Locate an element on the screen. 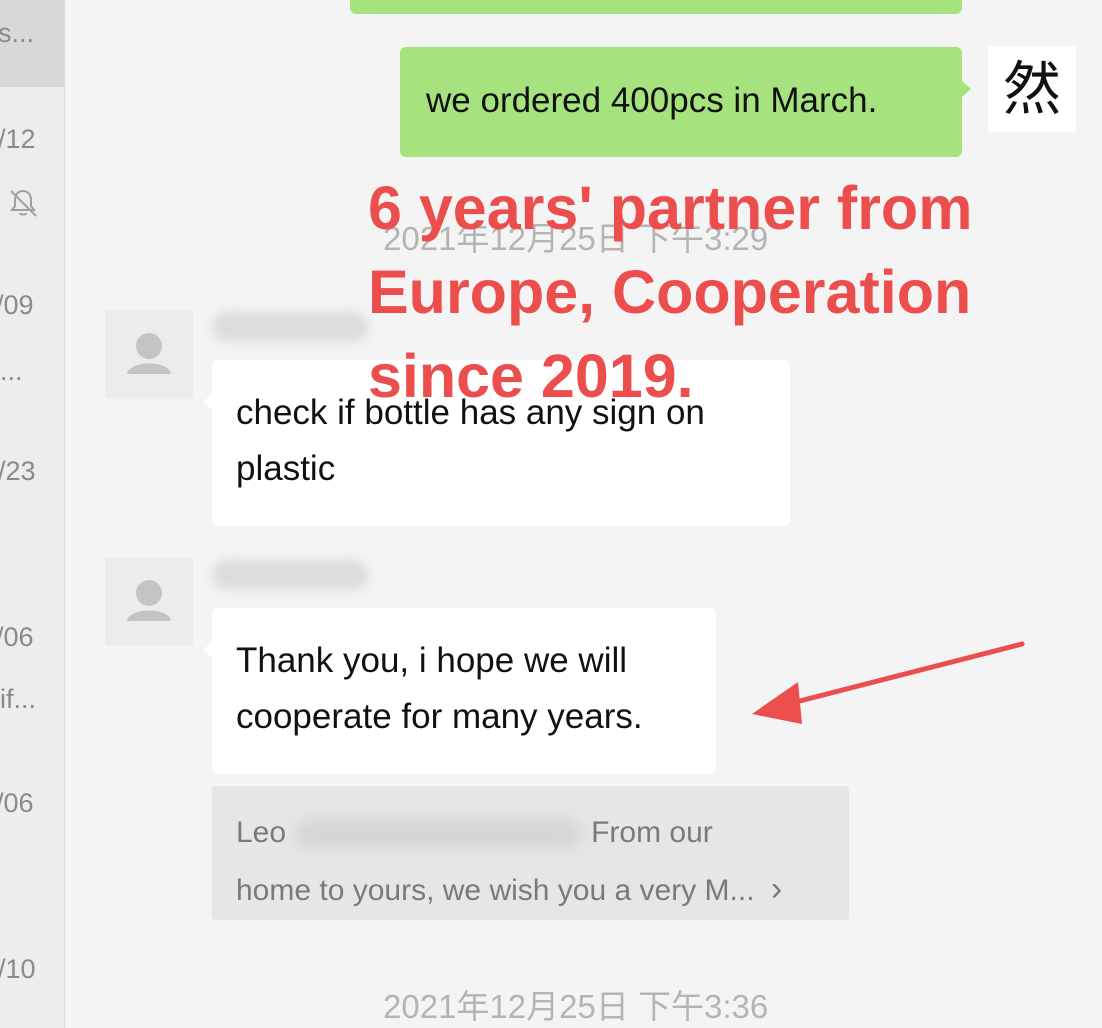  link-card-line1: Leo From our is located at coordinates (530, 833).